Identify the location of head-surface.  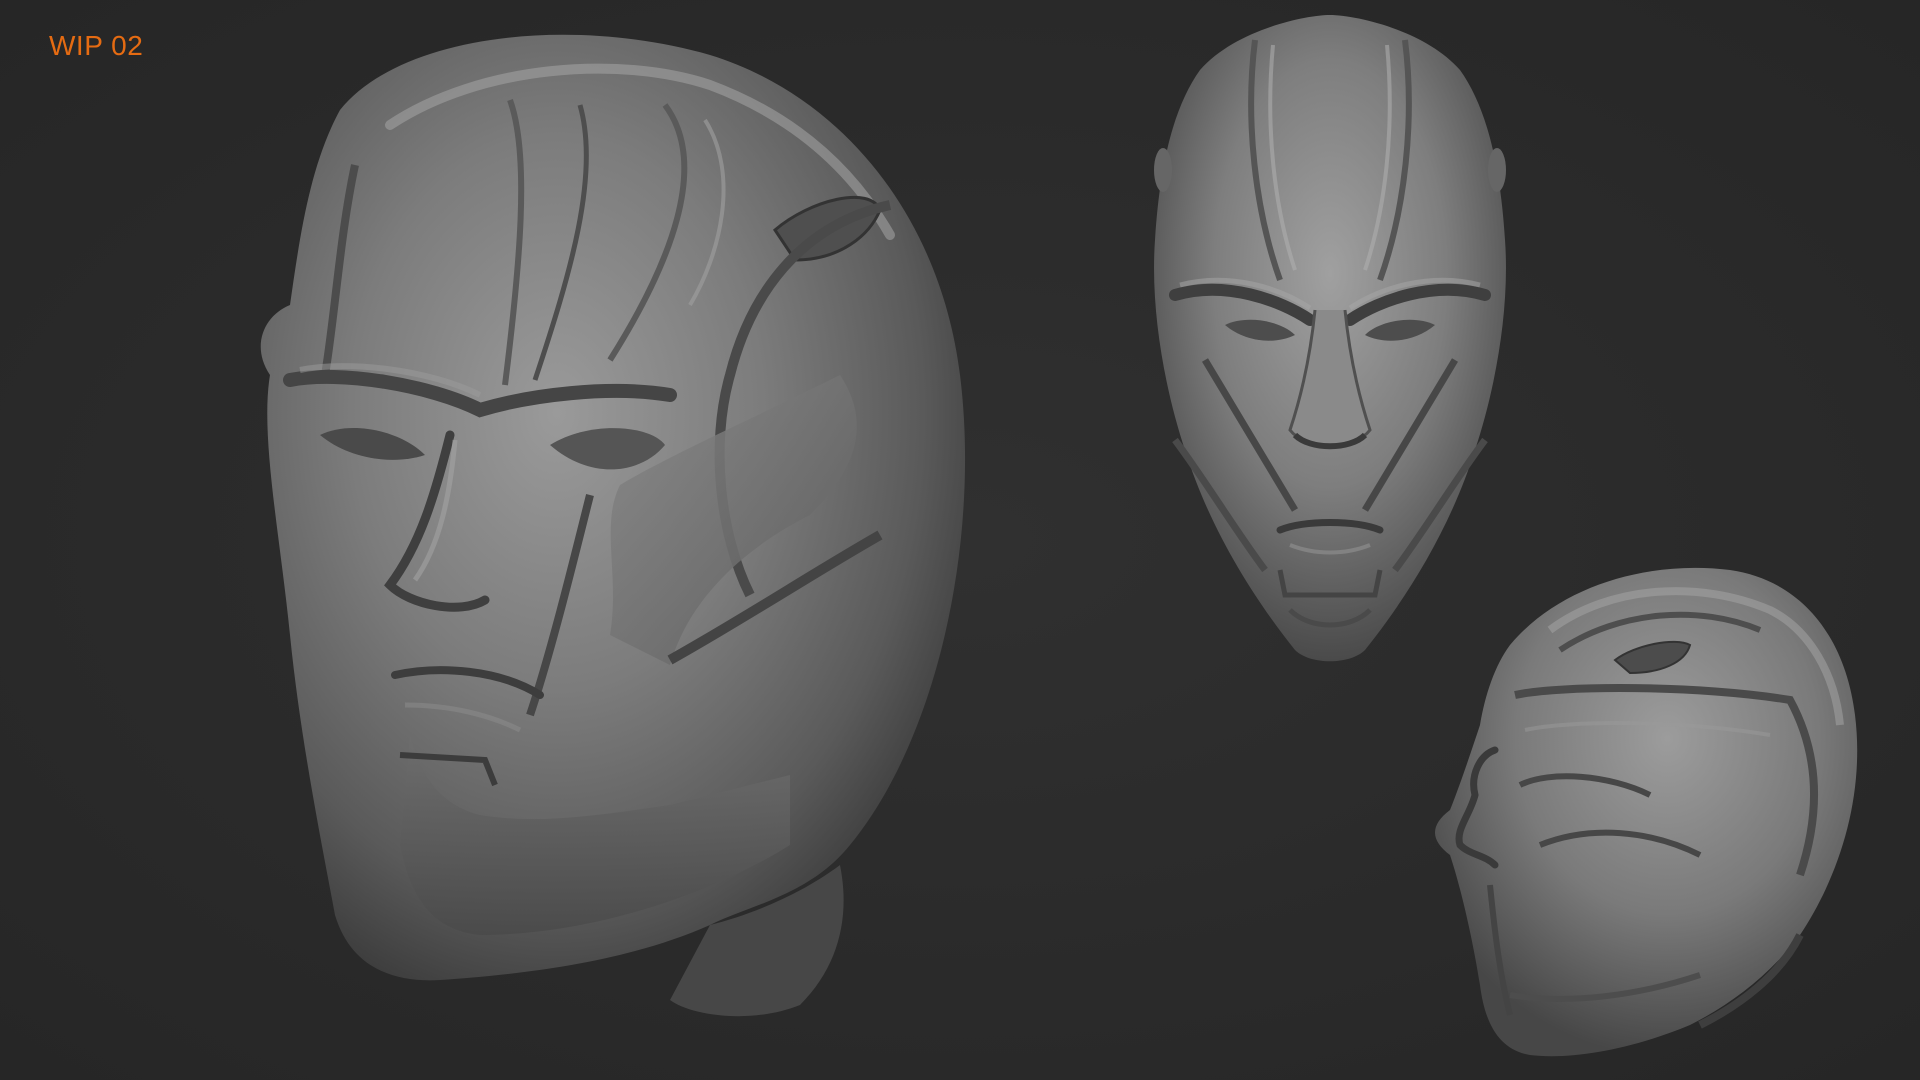
(1646, 812).